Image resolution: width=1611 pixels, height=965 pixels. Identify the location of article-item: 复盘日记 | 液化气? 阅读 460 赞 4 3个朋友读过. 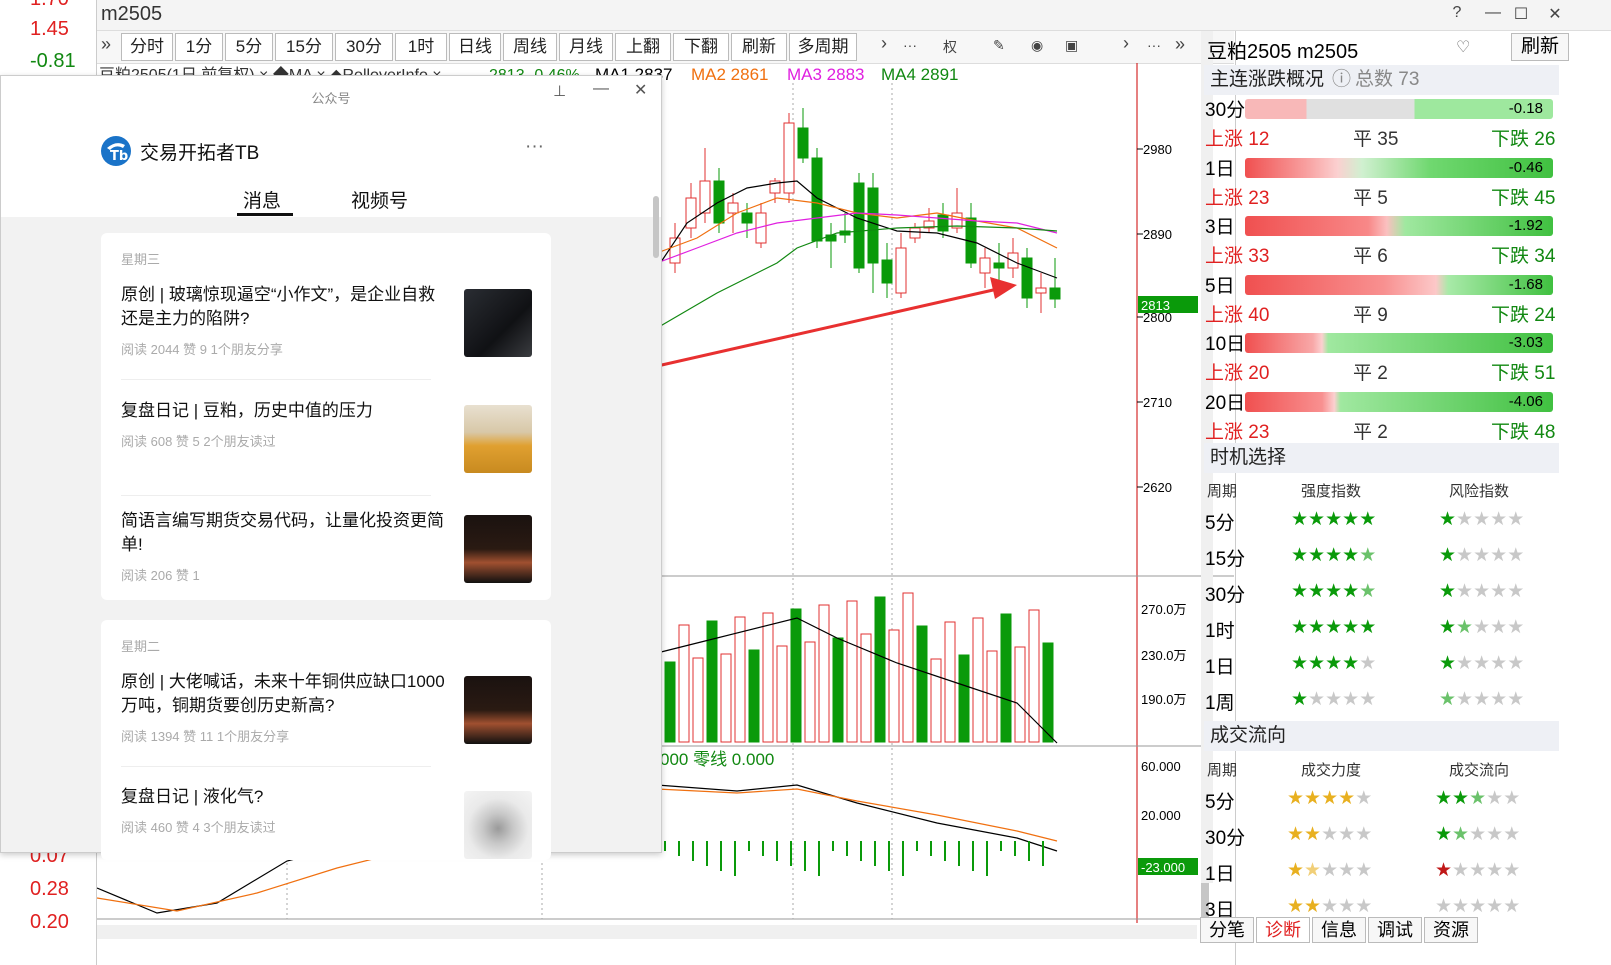
(286, 810).